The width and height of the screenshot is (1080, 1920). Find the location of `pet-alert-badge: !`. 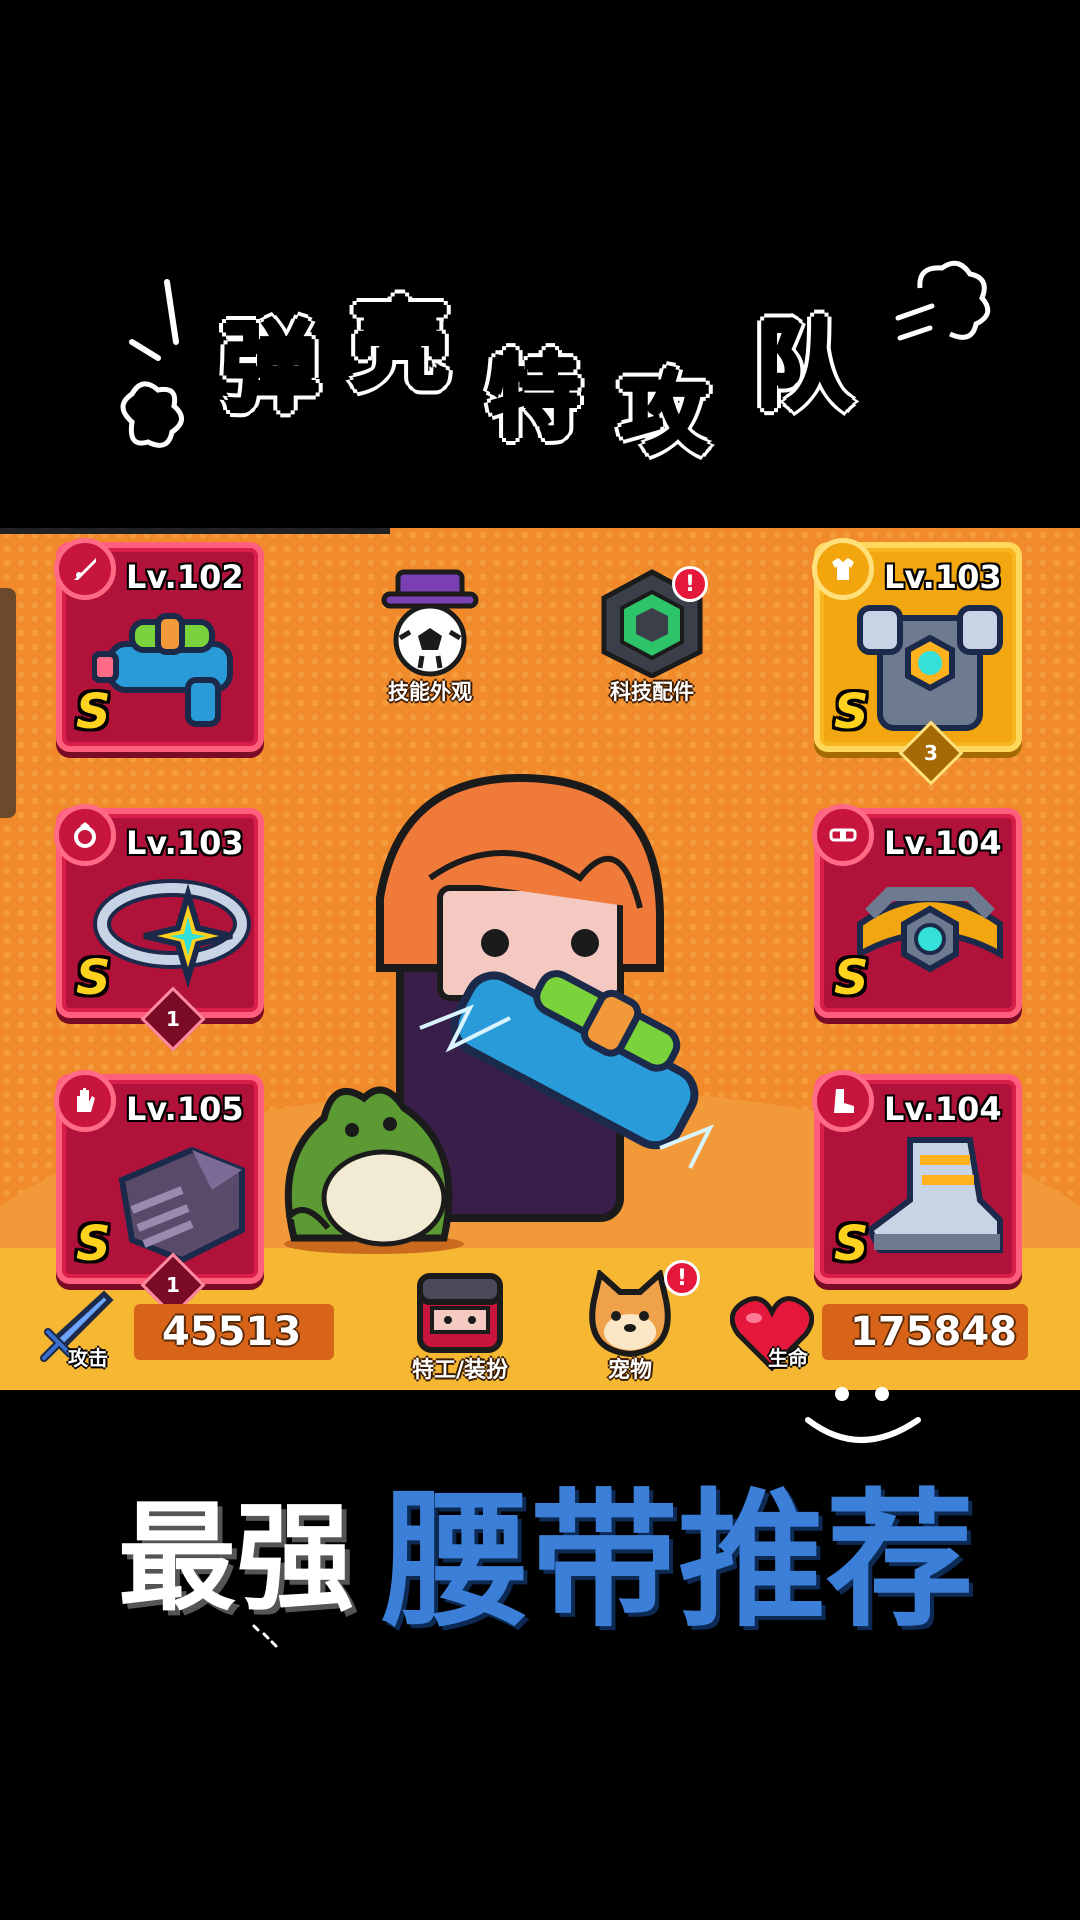

pet-alert-badge: ! is located at coordinates (682, 1278).